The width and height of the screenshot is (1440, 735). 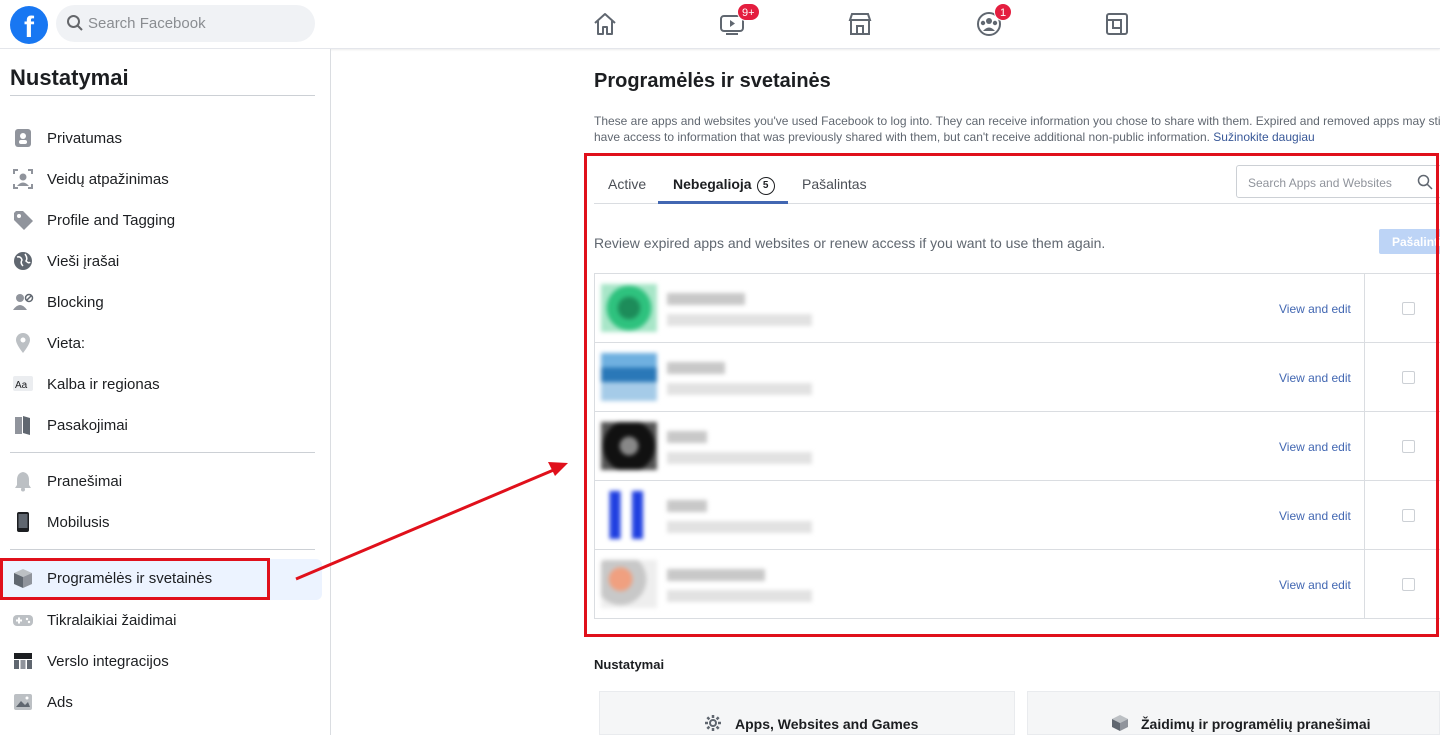 What do you see at coordinates (161, 482) in the screenshot?
I see `sidebar-item-notifications: Pranešimai` at bounding box center [161, 482].